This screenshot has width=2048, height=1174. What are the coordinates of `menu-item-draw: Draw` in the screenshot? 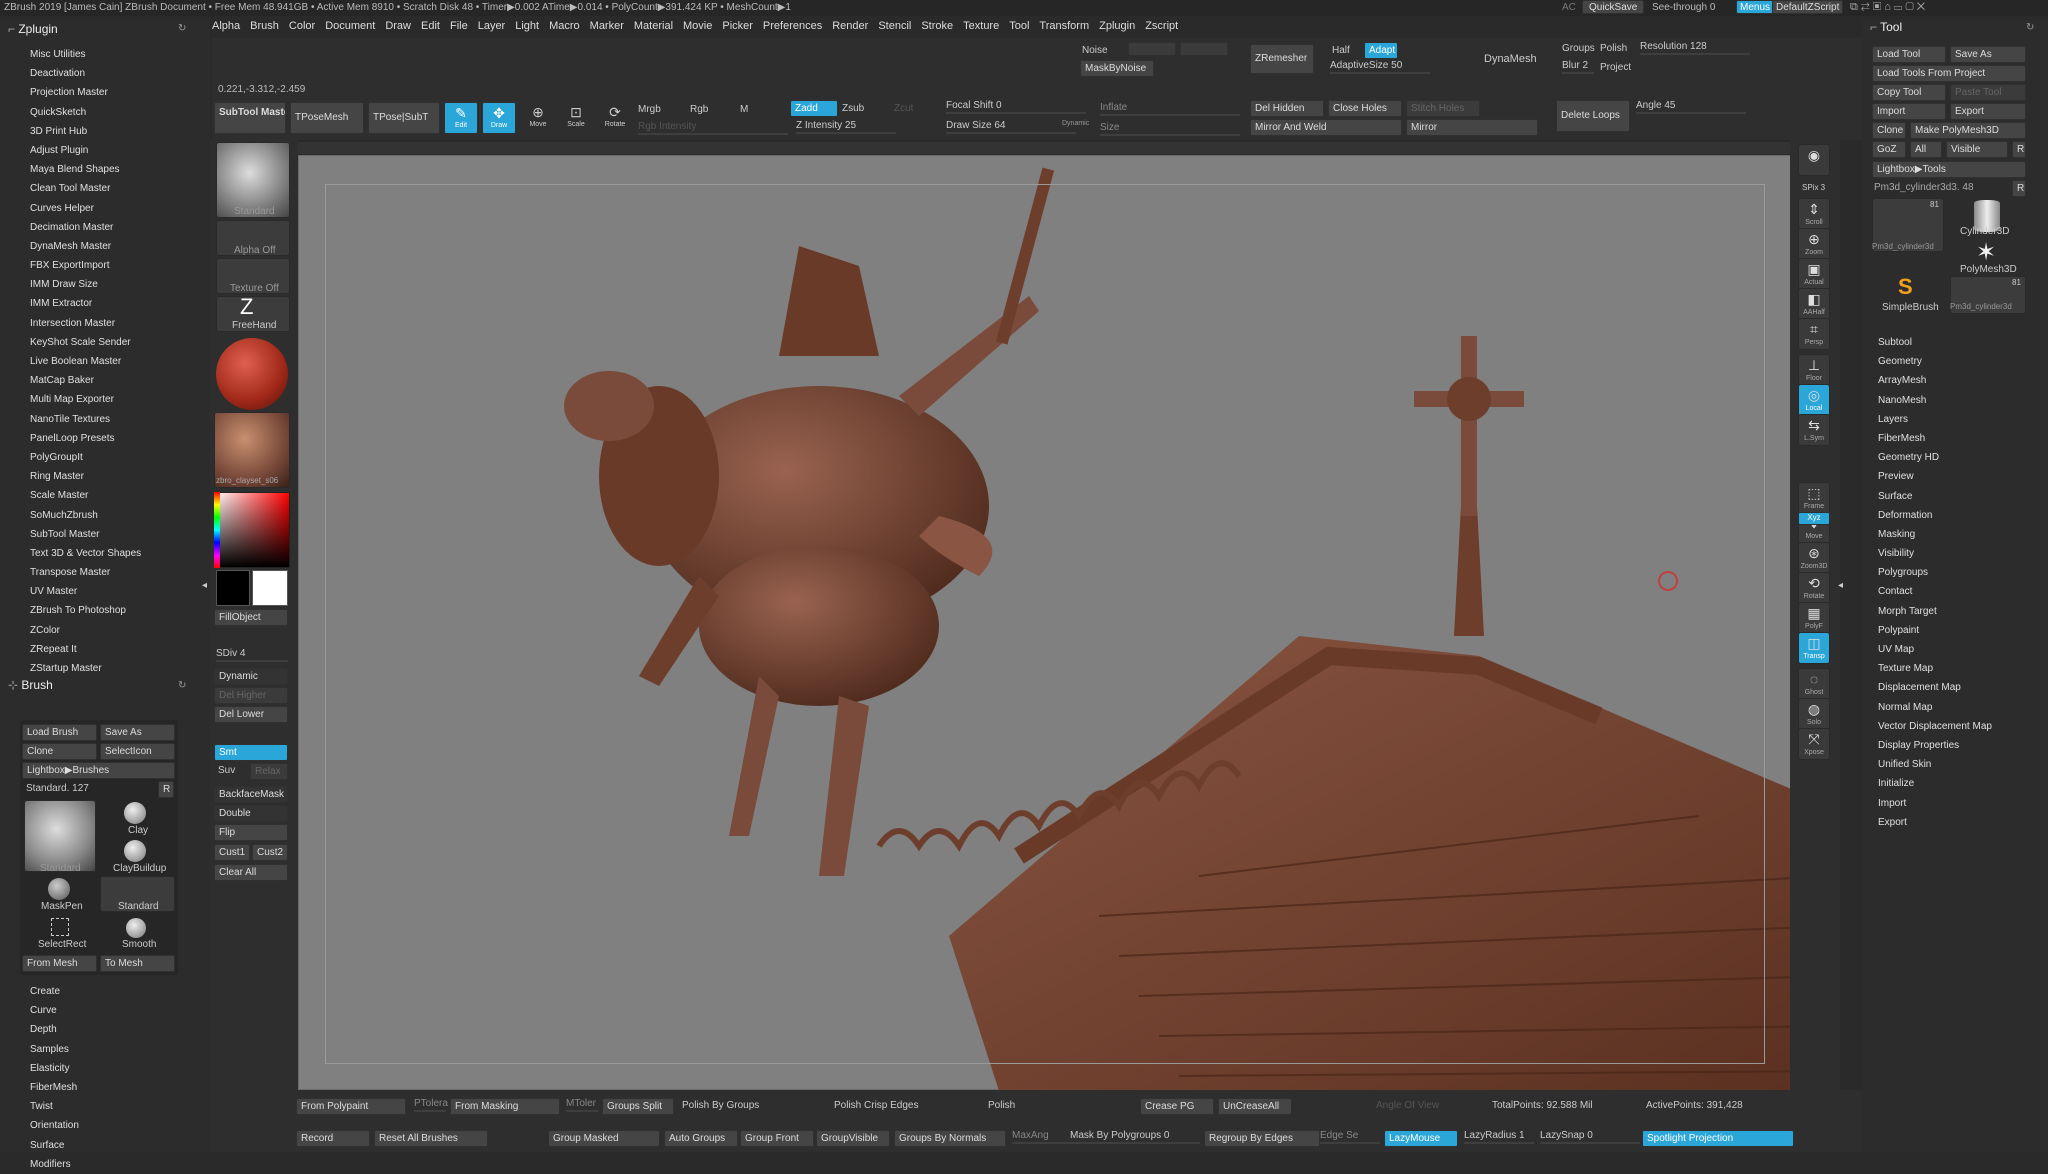 It's located at (398, 26).